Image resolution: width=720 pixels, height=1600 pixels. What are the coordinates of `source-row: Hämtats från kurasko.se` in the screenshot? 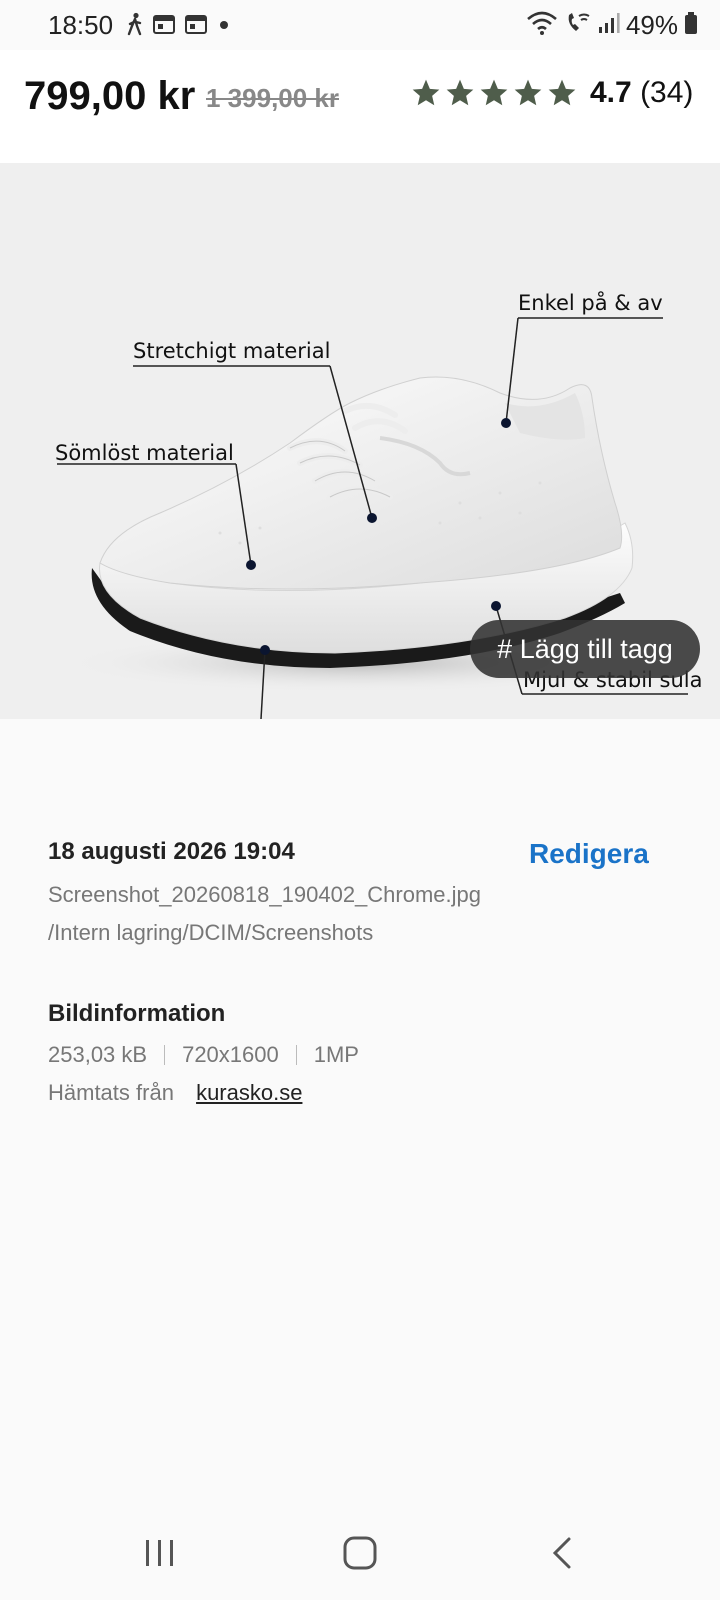 It's located at (175, 1093).